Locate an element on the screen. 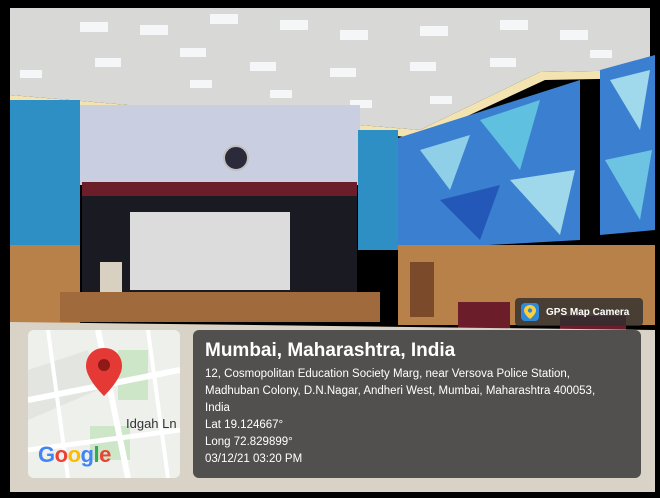 The height and width of the screenshot is (498, 660). gps-badge-label: GPS Map Camera is located at coordinates (588, 312).